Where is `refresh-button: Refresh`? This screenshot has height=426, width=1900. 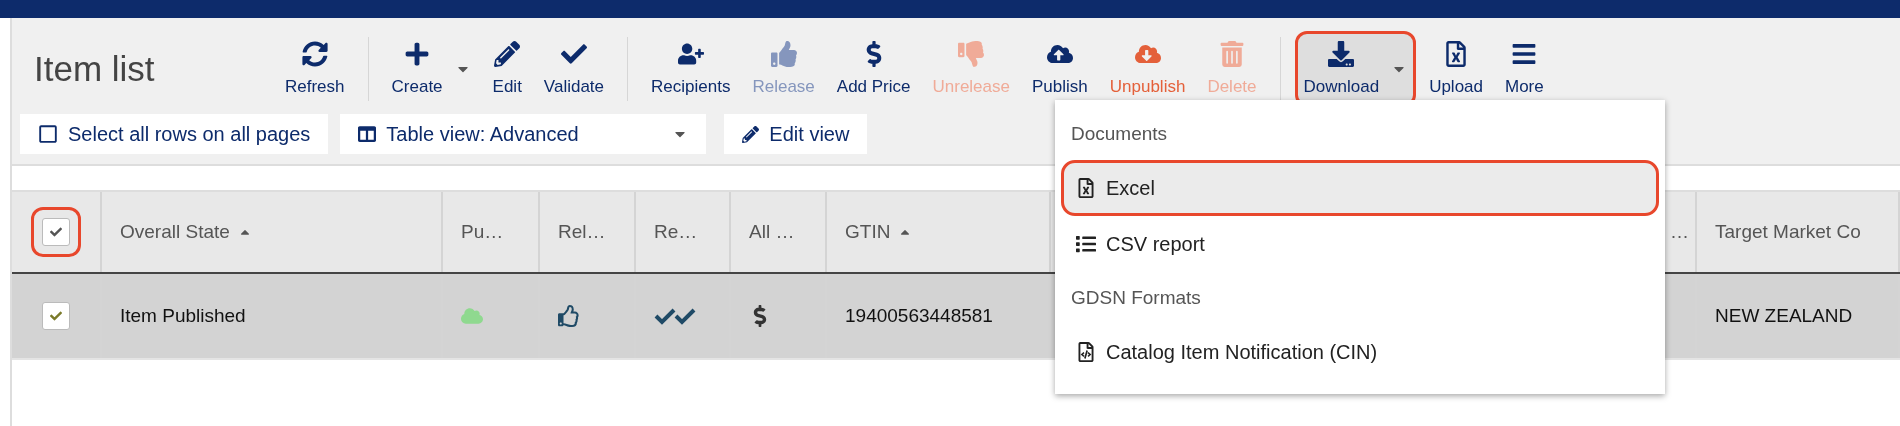 refresh-button: Refresh is located at coordinates (315, 69).